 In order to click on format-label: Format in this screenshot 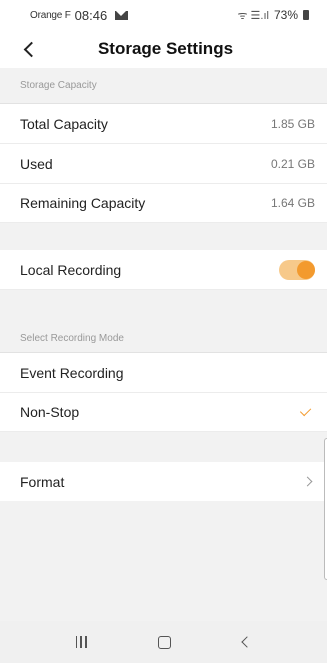, I will do `click(42, 481)`.